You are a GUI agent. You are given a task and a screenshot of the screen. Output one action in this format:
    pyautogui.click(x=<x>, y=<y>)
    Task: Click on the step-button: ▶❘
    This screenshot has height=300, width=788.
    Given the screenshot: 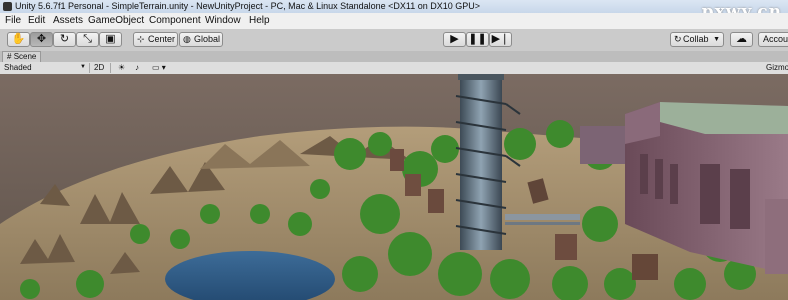 What is the action you would take?
    pyautogui.click(x=500, y=39)
    